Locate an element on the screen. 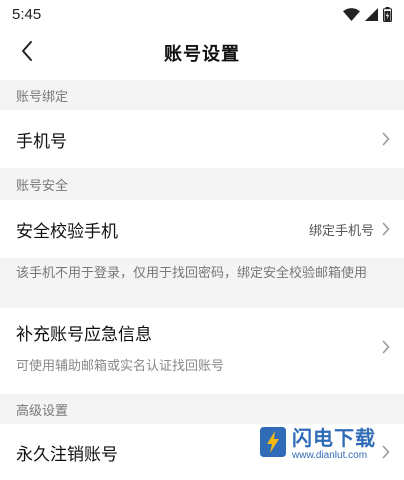 This screenshot has width=404, height=480. nav-bar: 账号设置 is located at coordinates (202, 53).